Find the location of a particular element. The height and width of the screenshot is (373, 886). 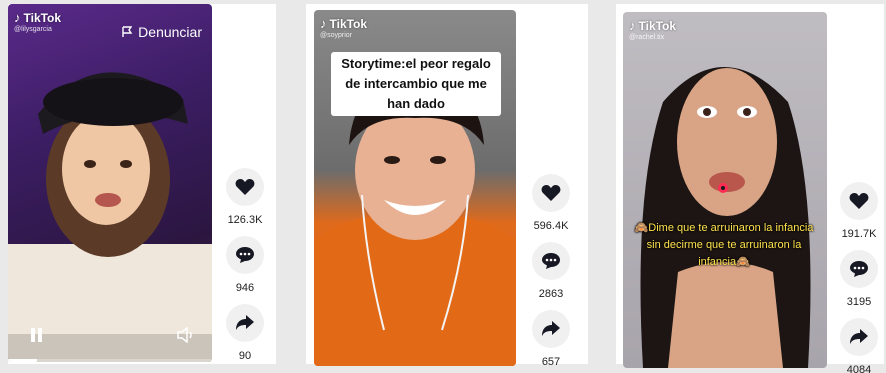

action-rail-3: 191.7K 3195 4084 is located at coordinates (859, 277).